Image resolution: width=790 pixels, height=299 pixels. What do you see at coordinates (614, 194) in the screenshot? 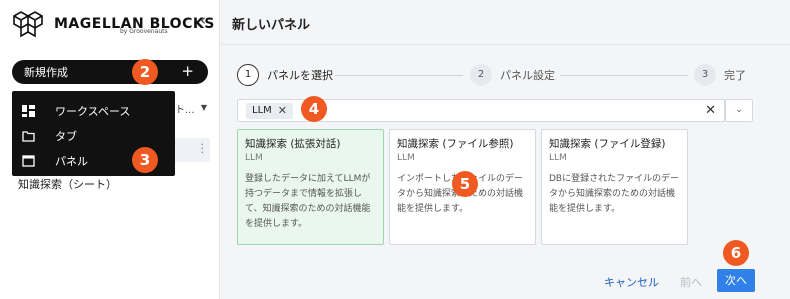
I see `card-description: DBに登録されたファイルのデータから知識探索のための対話機能を提供します。` at bounding box center [614, 194].